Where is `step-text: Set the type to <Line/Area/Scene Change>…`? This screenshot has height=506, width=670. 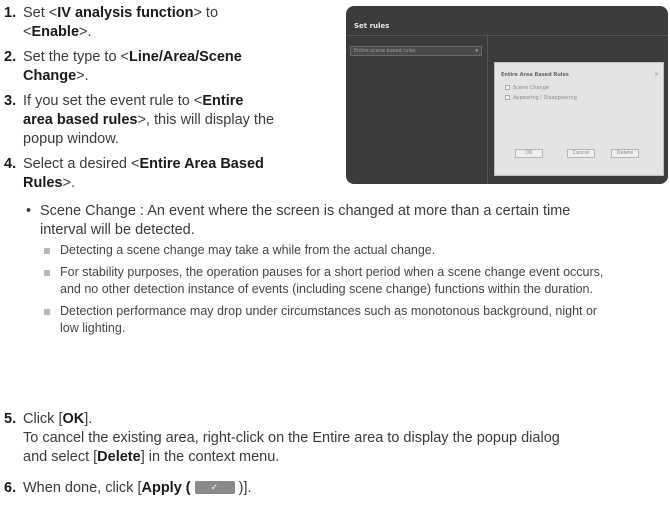 step-text: Set the type to <Line/Area/Scene Change>… is located at coordinates (132, 66).